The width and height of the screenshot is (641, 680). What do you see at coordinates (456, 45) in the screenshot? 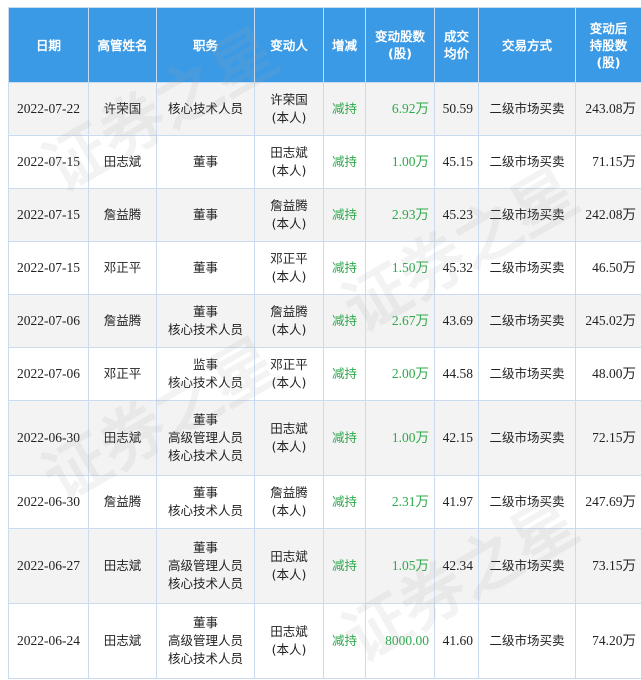
I see `header-price: 成交 均价` at bounding box center [456, 45].